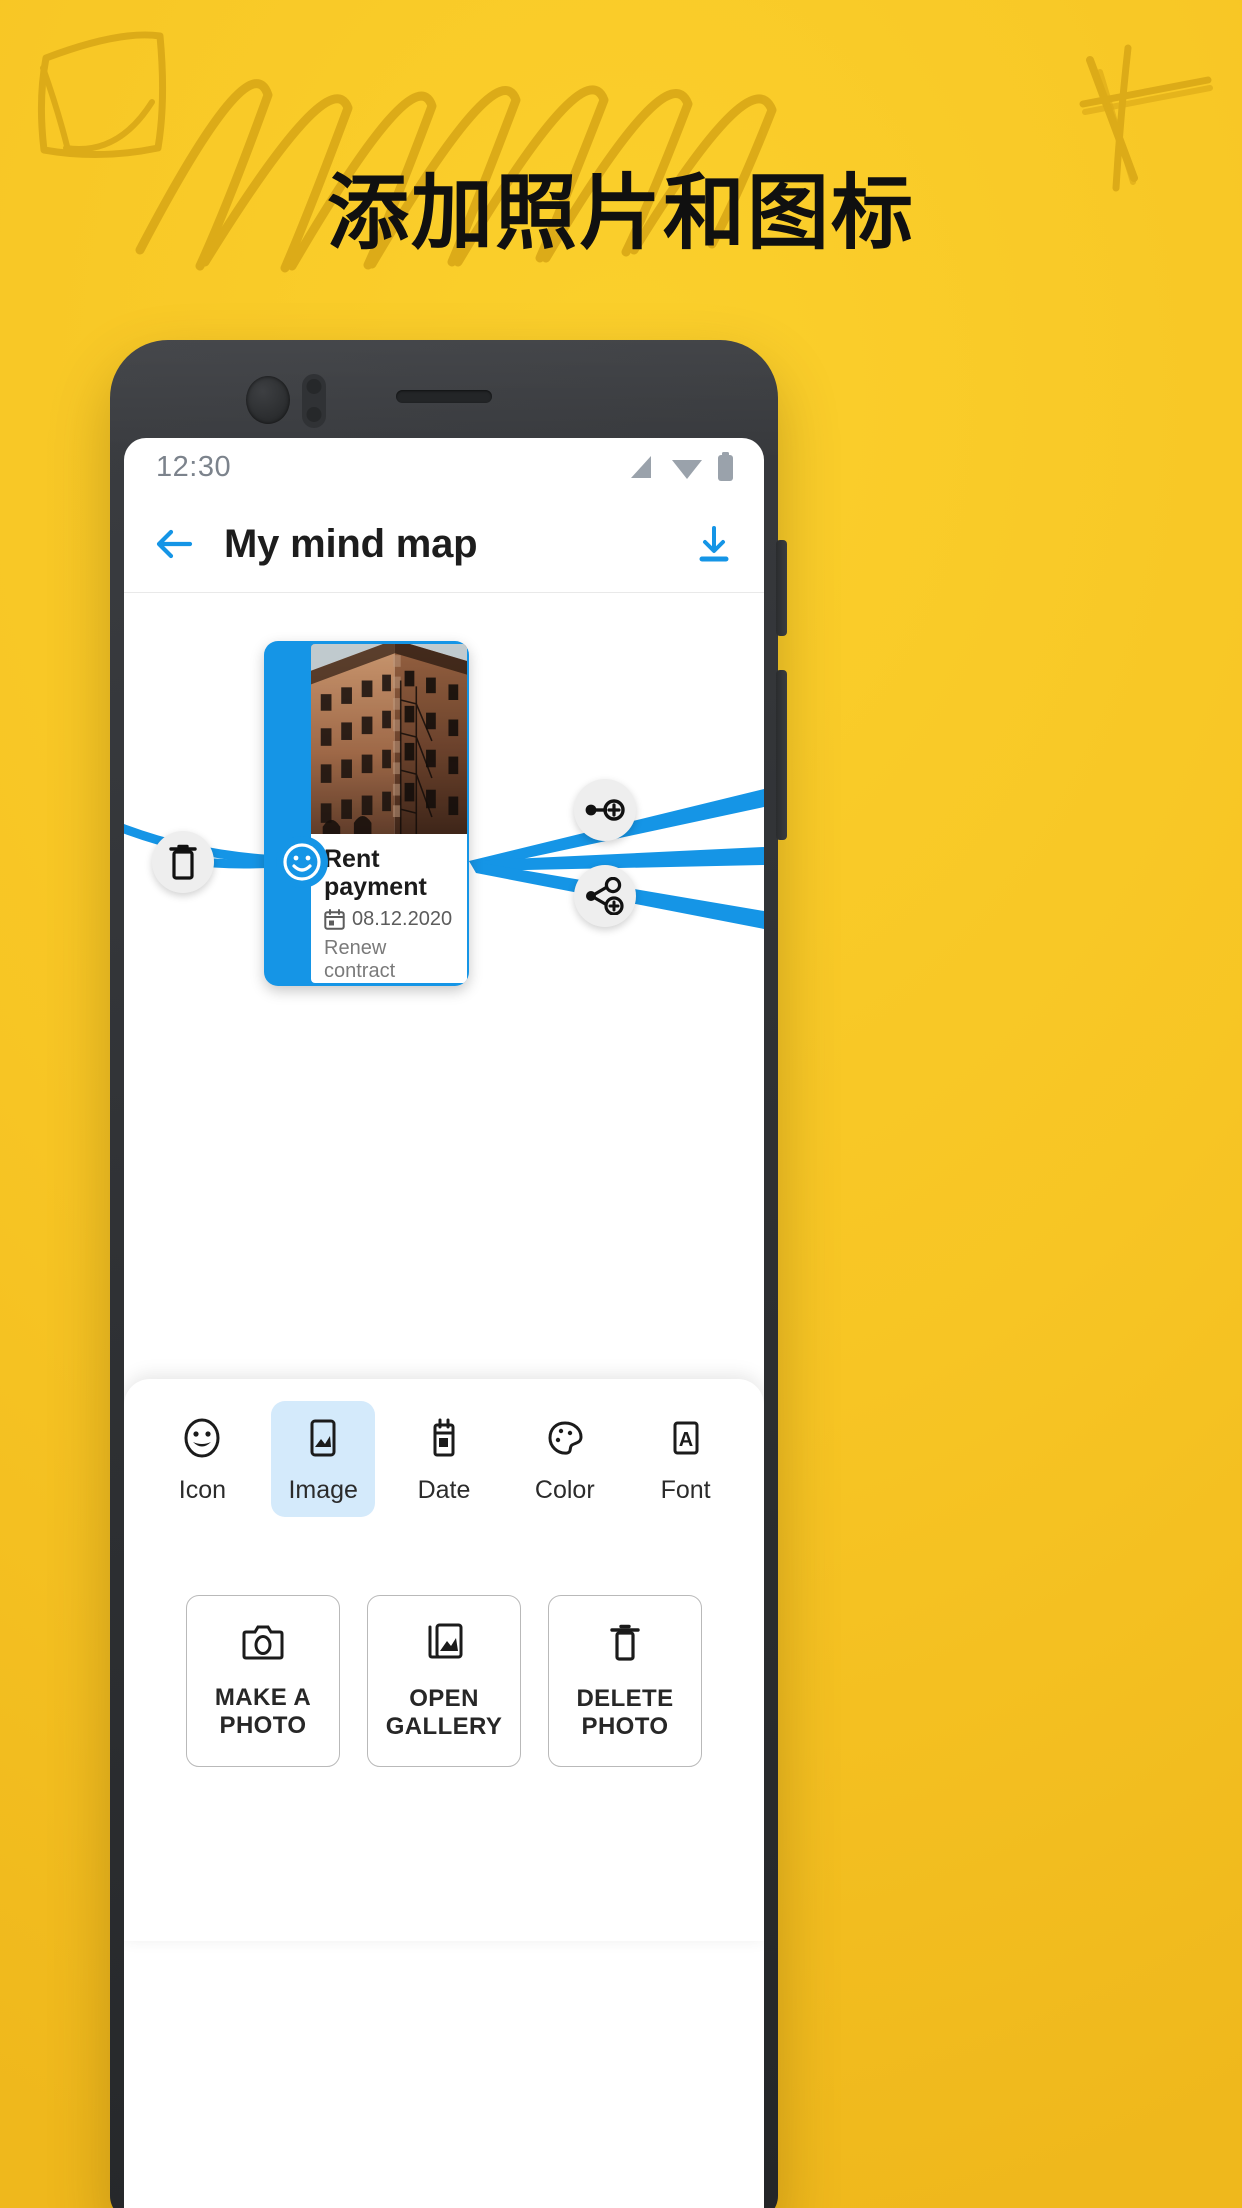 Image resolution: width=1242 pixels, height=2208 pixels. Describe the element at coordinates (314, 401) in the screenshot. I see `phone-sensor` at that location.